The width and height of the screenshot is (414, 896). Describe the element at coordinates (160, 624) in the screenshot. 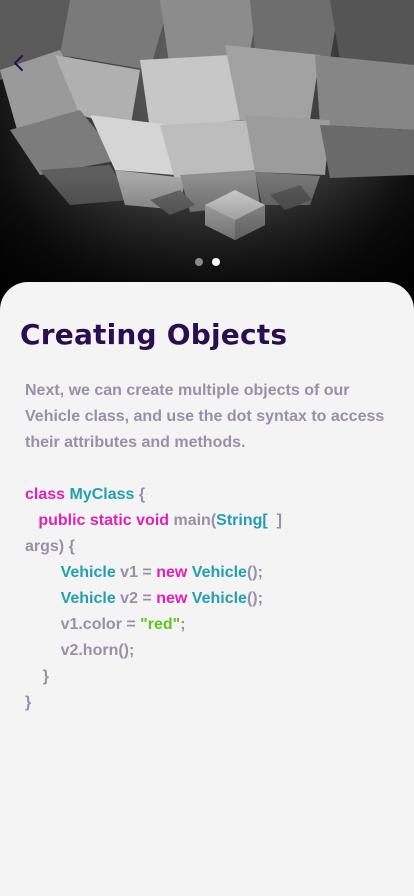

I see `code-token: "red"` at that location.